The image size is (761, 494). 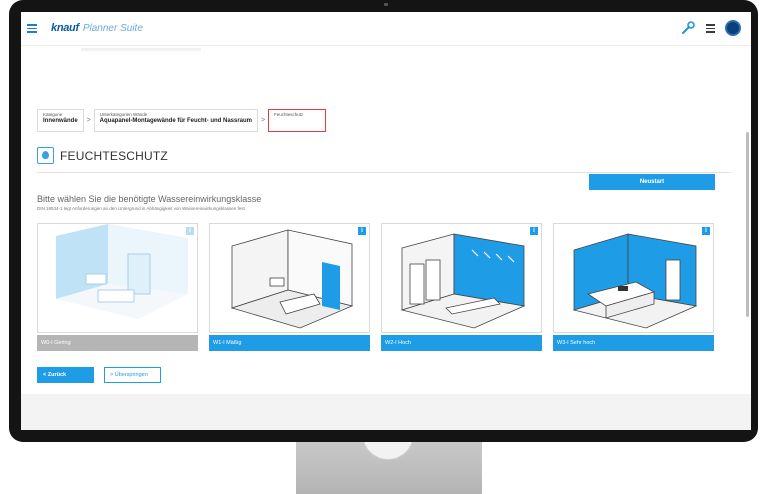 I want to click on header-actions, so click(x=710, y=28).